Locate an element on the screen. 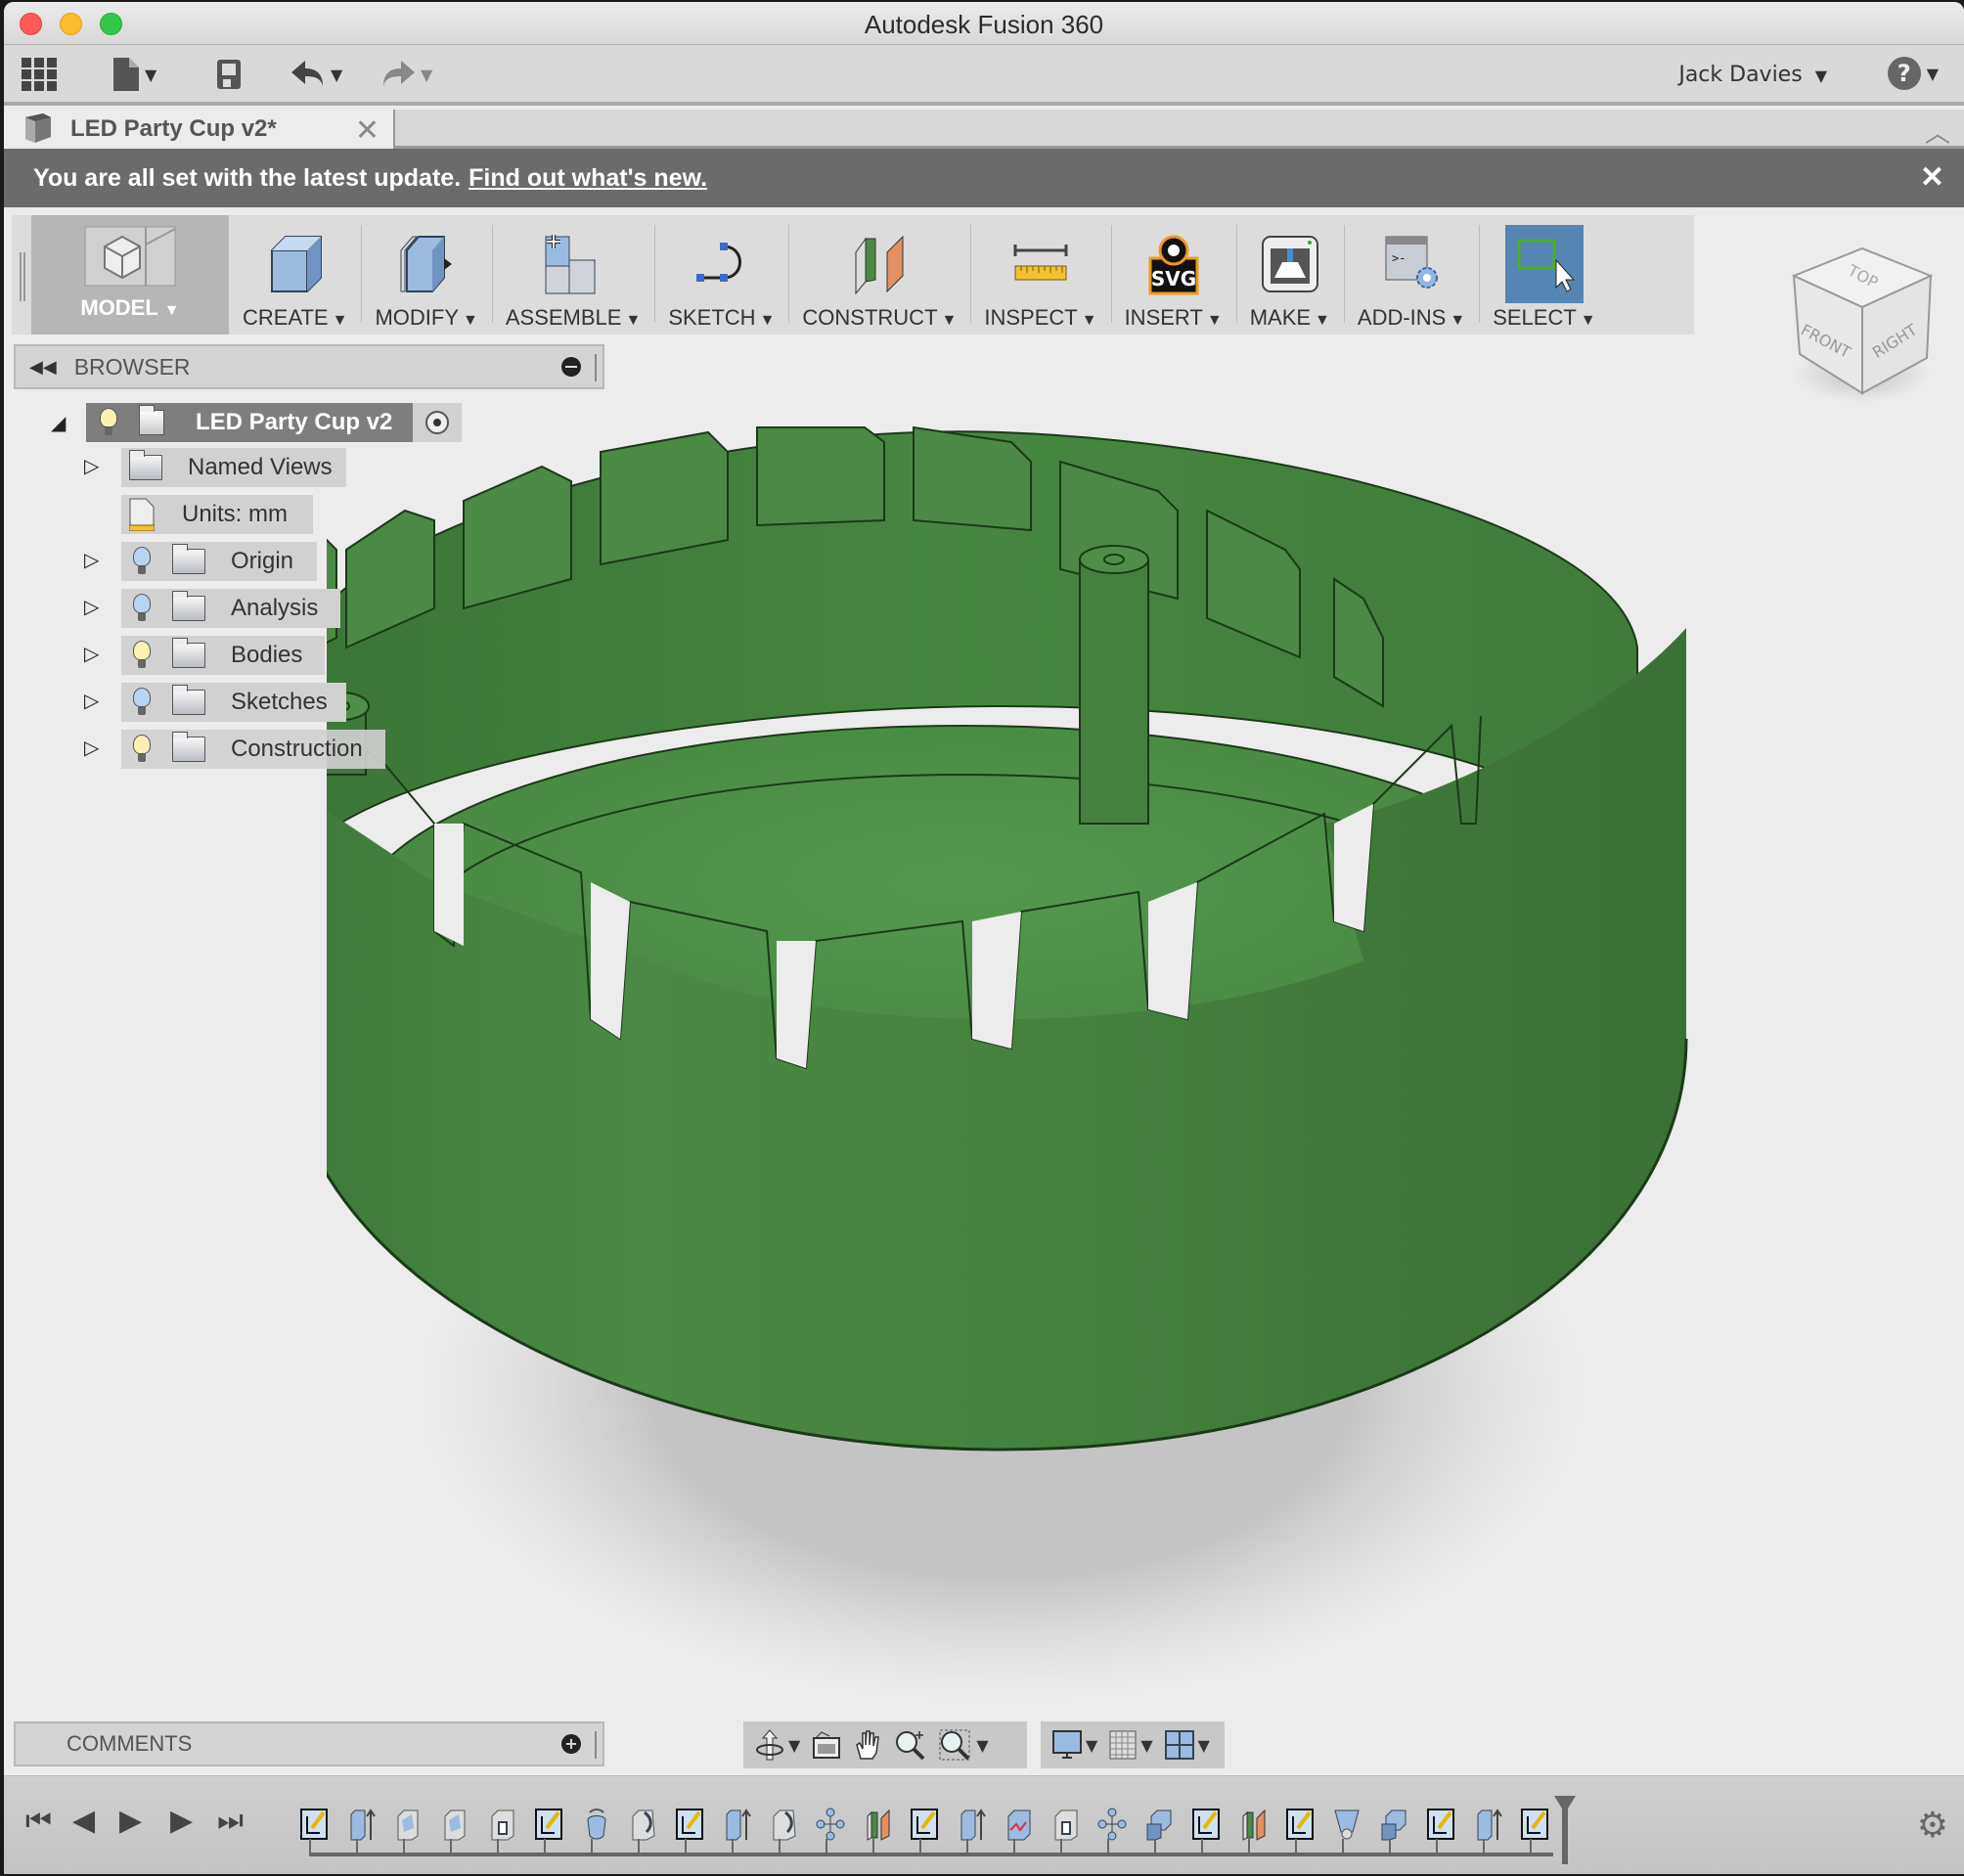  browser-item-origin: Origin is located at coordinates (219, 561).